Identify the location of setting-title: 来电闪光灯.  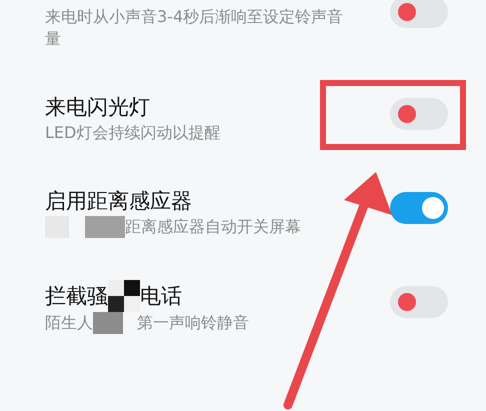
(97, 107).